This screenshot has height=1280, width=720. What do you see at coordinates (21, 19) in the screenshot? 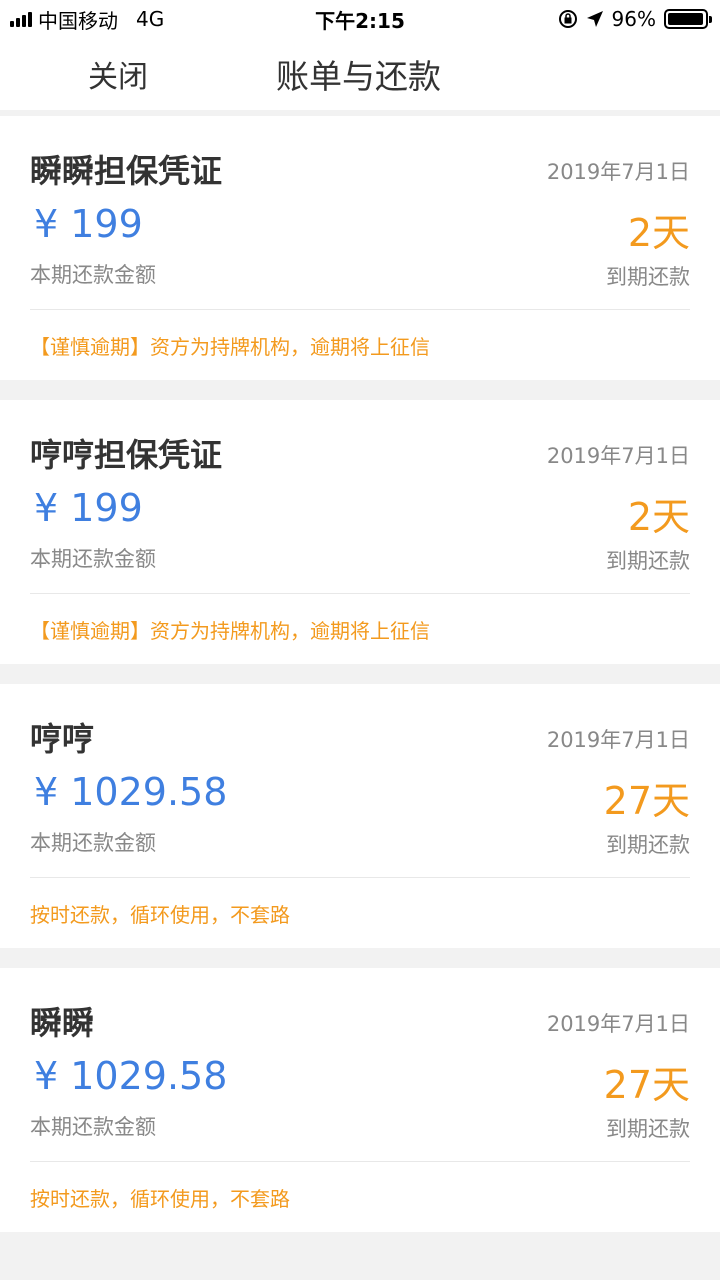
I see `signal-icon` at bounding box center [21, 19].